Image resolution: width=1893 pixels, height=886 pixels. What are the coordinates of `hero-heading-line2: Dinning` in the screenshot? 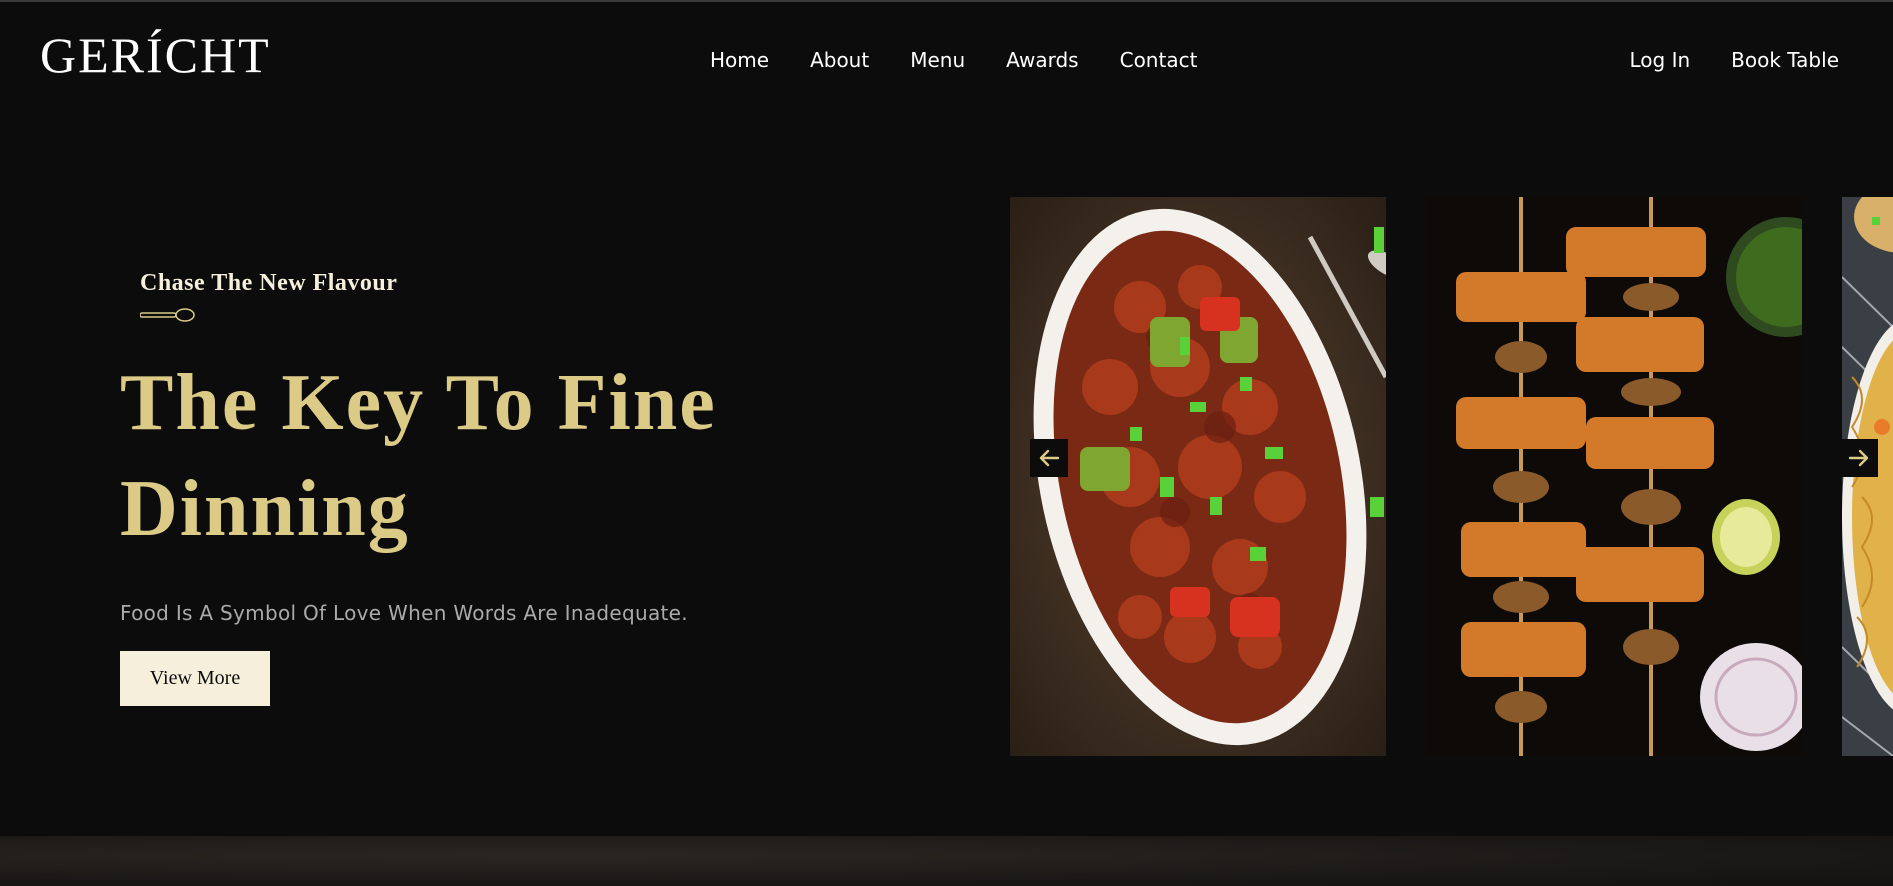 It's located at (265, 509).